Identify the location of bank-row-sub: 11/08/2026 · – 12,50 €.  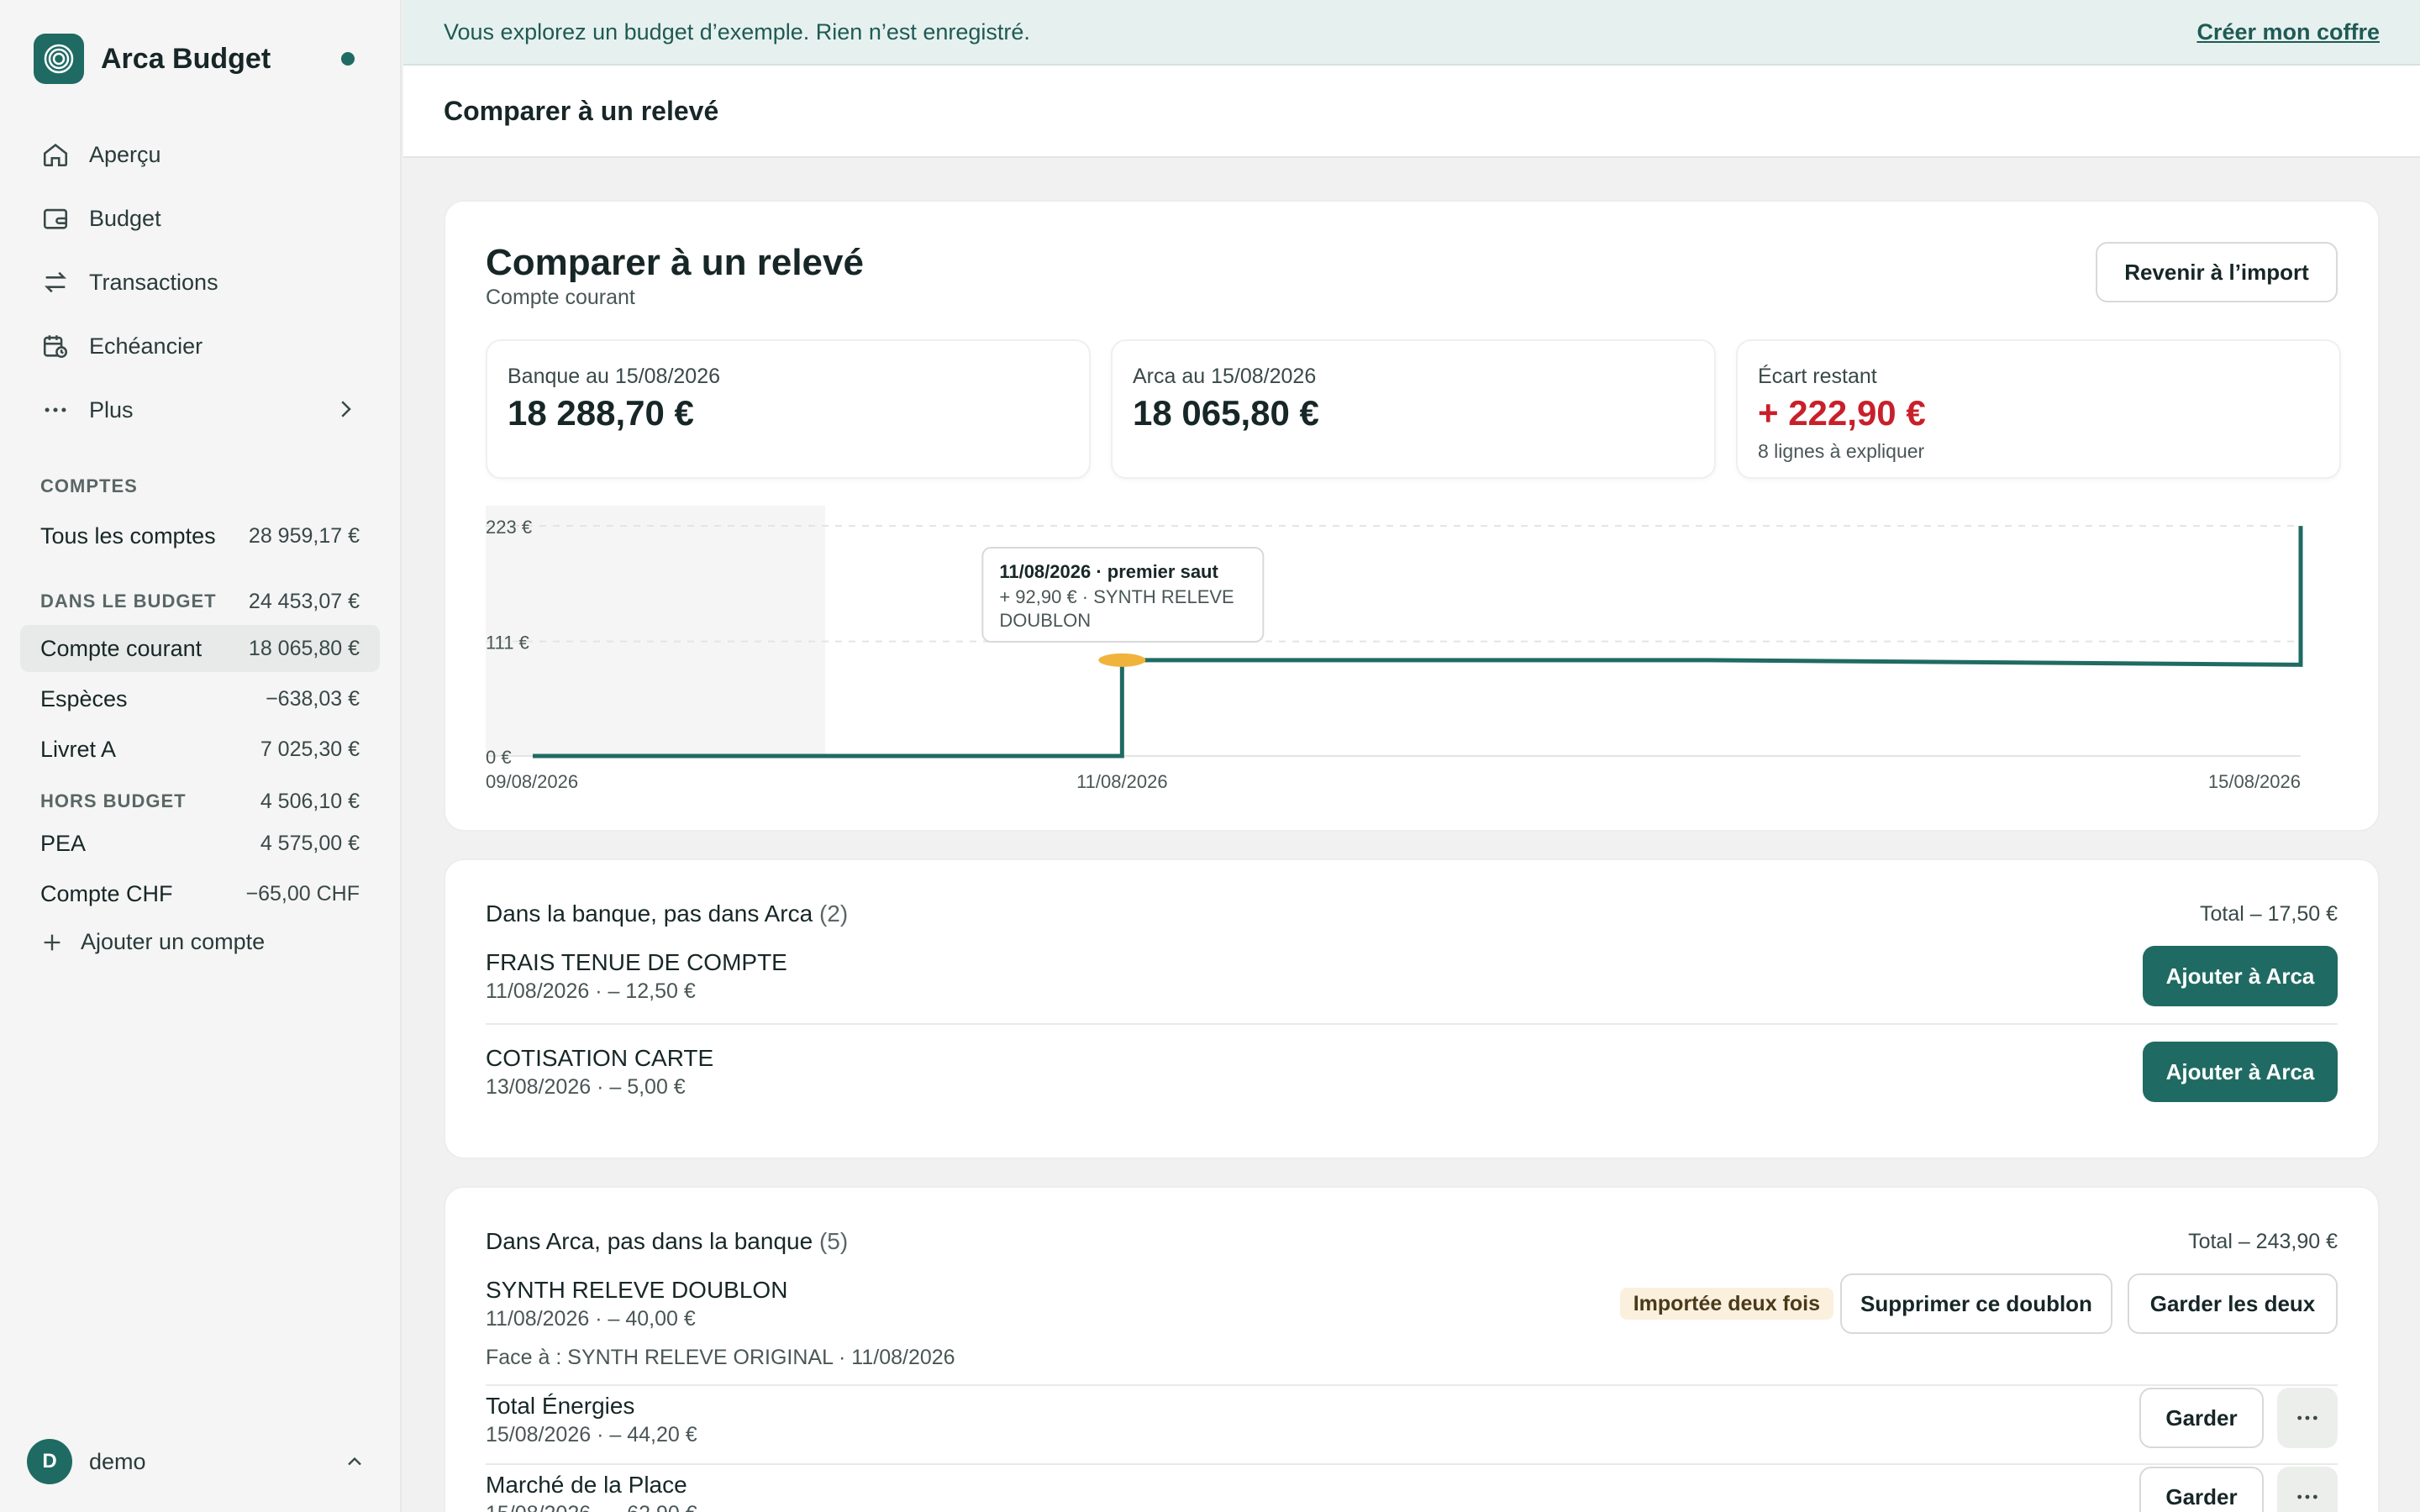
(591, 991).